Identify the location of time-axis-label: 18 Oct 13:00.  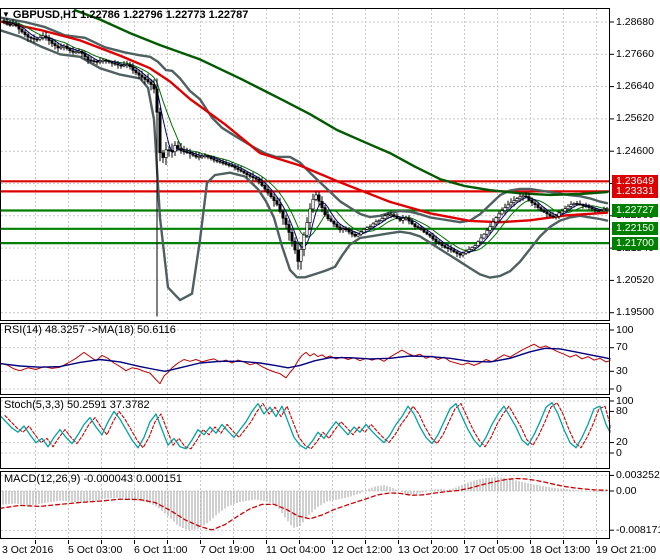
(560, 550).